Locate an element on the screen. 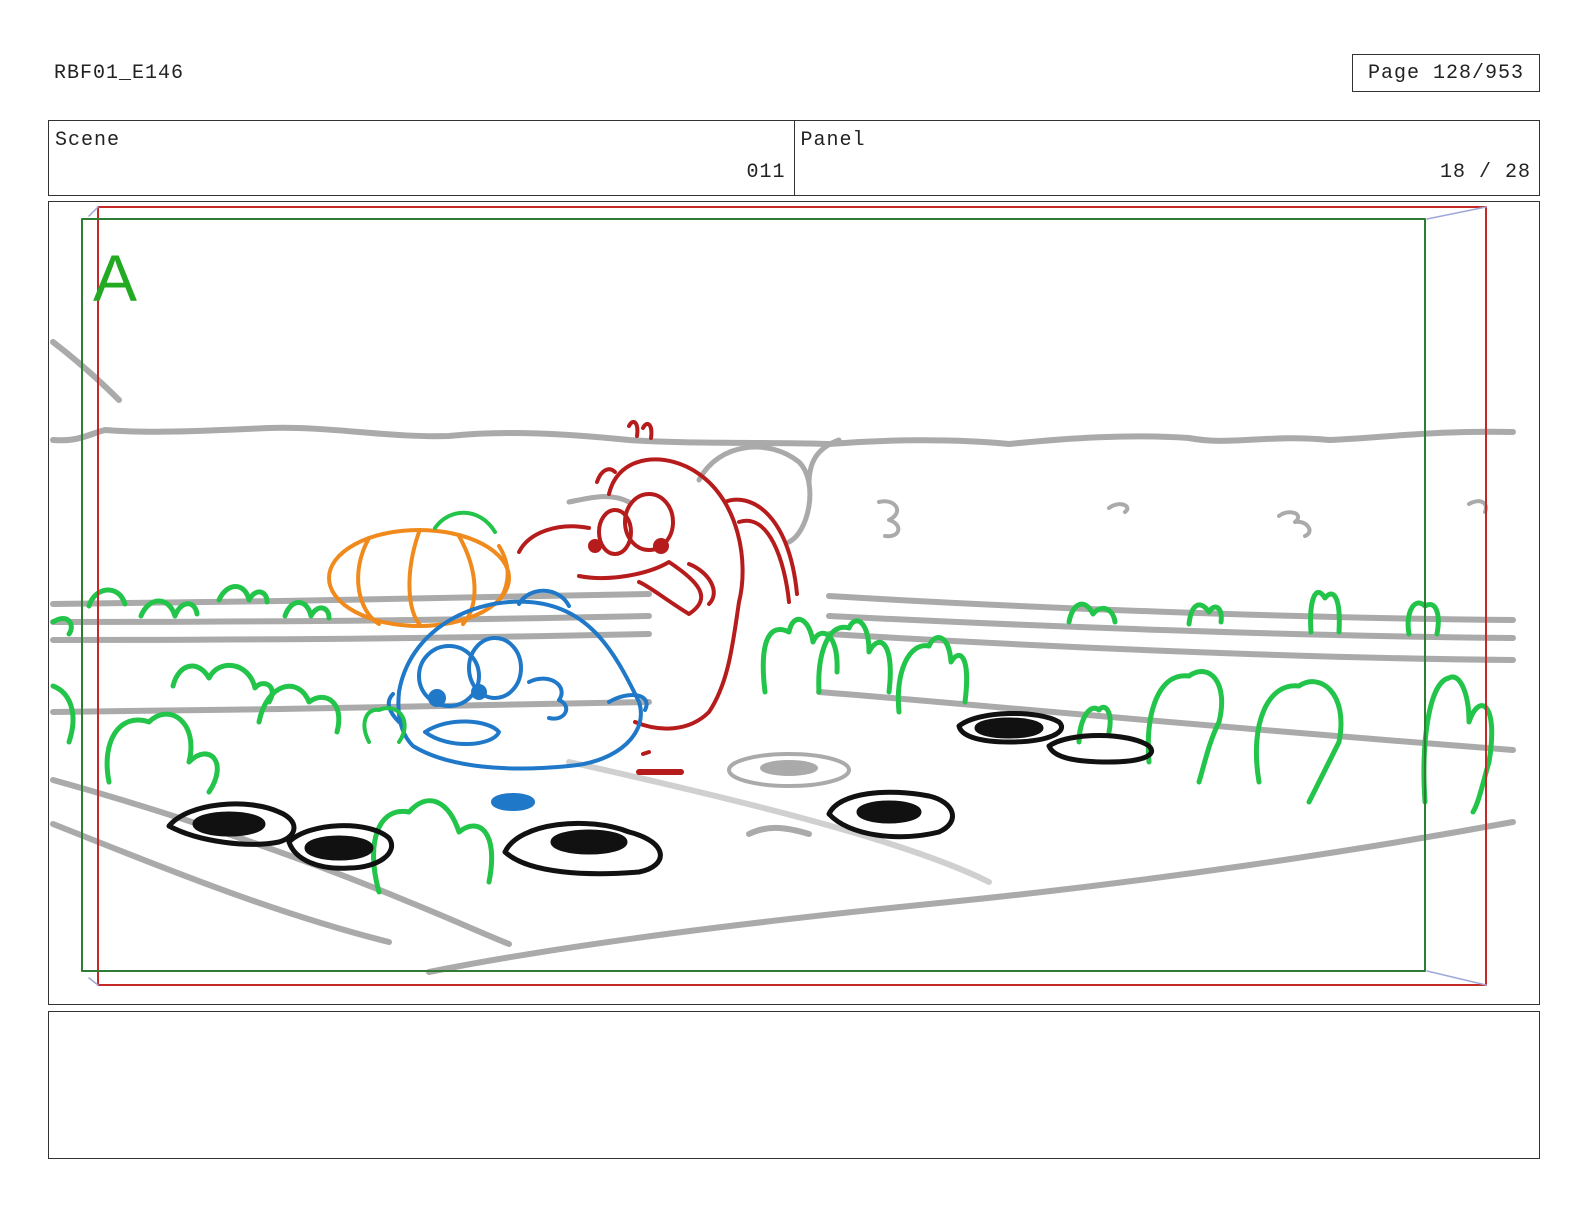 The width and height of the screenshot is (1584, 1224). panel-letter: A is located at coordinates (115, 278).